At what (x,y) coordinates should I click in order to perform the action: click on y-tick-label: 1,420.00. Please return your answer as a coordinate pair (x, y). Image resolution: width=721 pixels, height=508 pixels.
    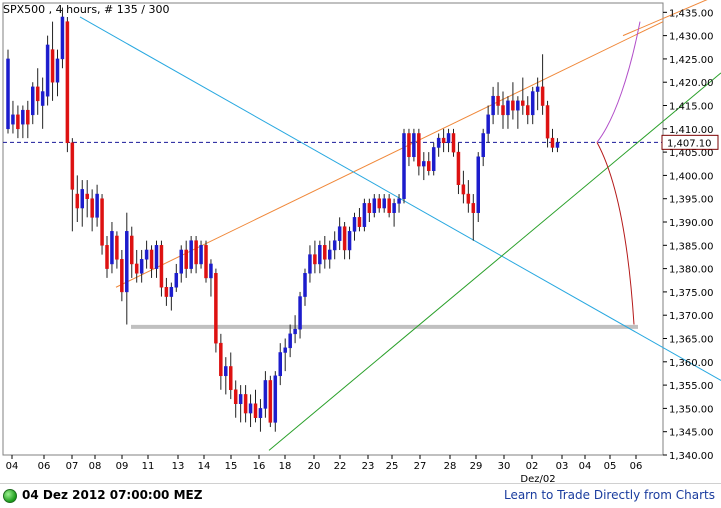
    Looking at the image, I should click on (691, 83).